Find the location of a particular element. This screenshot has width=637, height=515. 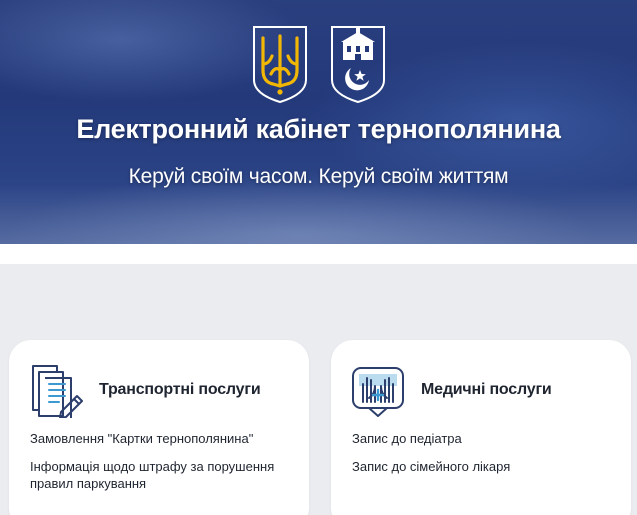

hero-haze is located at coordinates (318, 214).